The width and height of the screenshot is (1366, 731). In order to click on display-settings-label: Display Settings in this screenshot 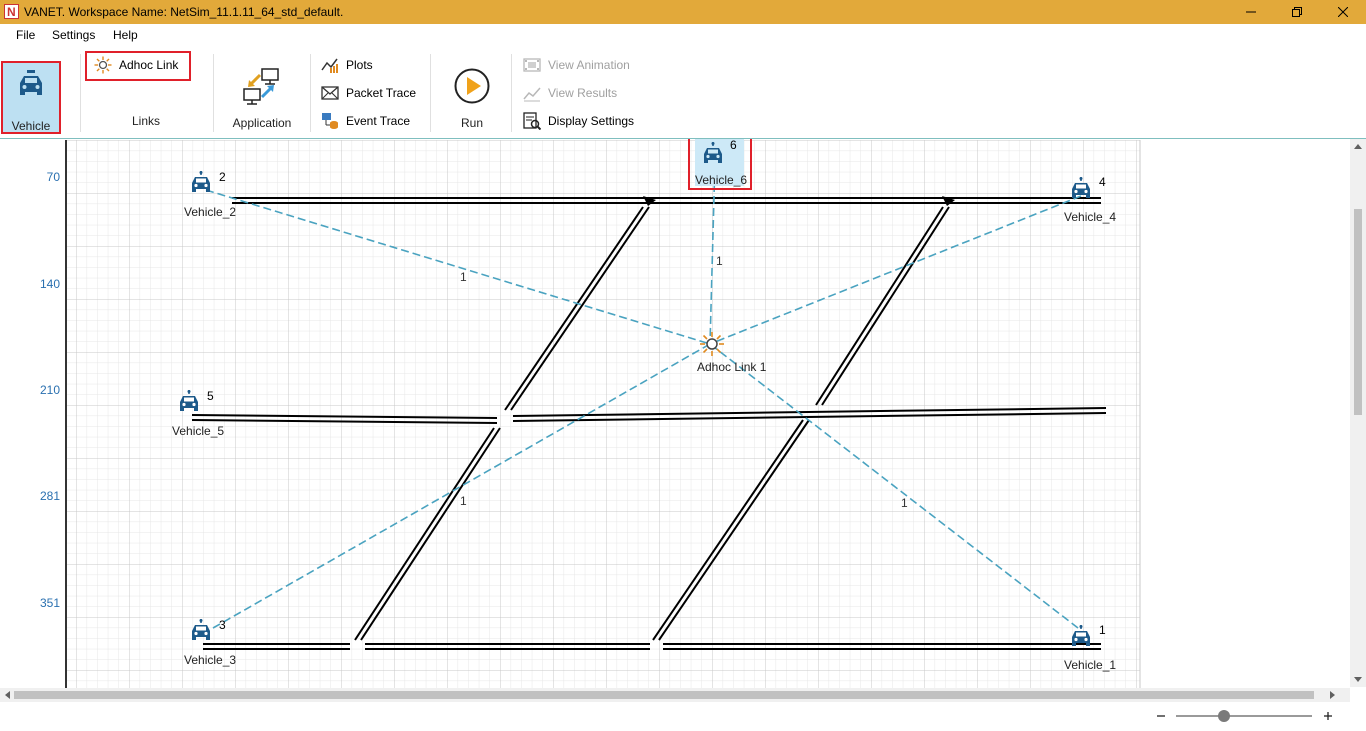, I will do `click(591, 121)`.